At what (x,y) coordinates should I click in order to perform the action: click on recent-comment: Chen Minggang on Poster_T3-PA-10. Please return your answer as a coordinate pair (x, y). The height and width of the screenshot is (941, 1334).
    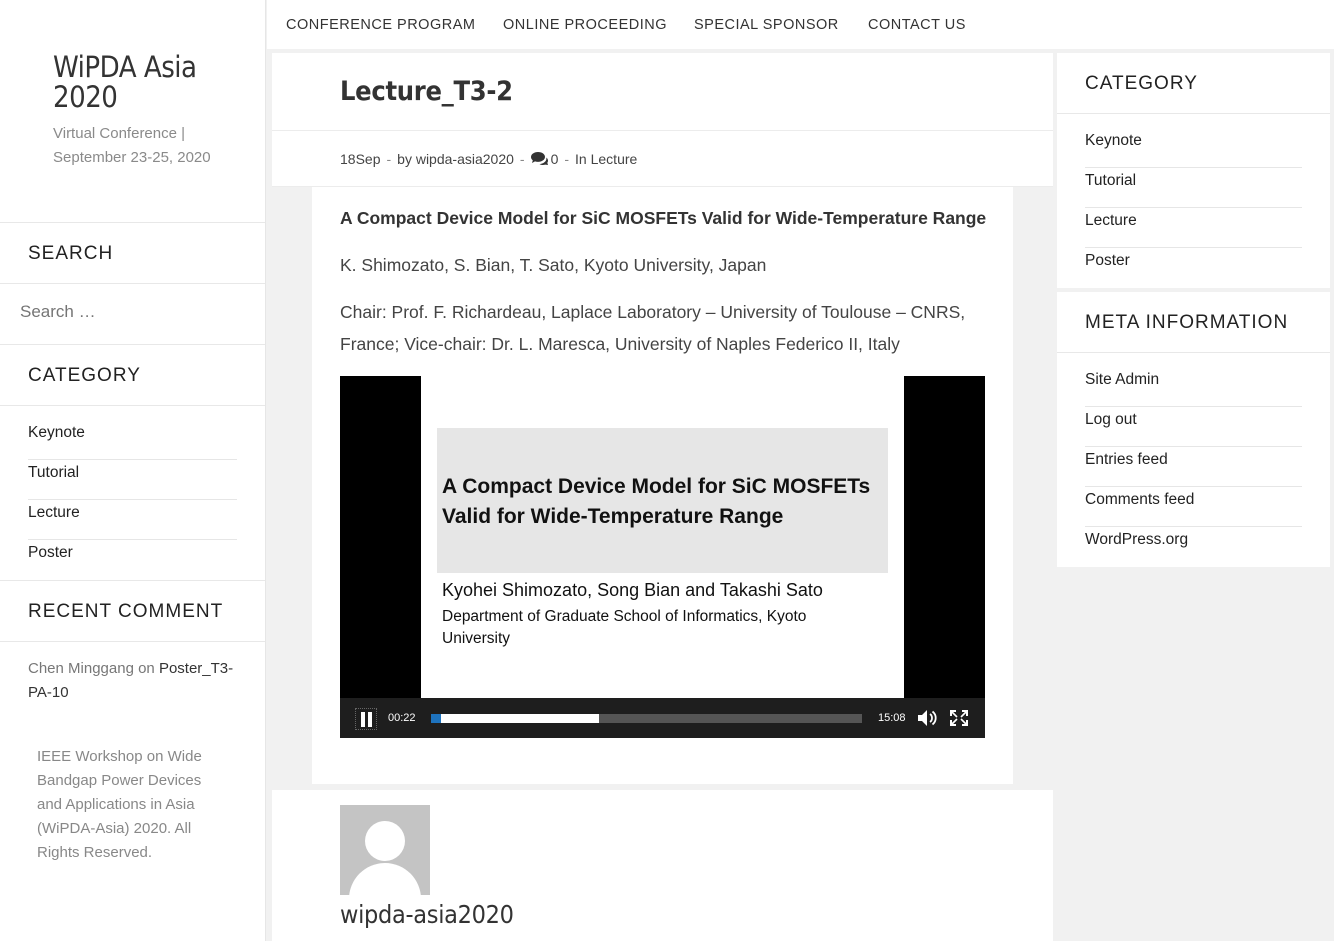
    Looking at the image, I should click on (132, 673).